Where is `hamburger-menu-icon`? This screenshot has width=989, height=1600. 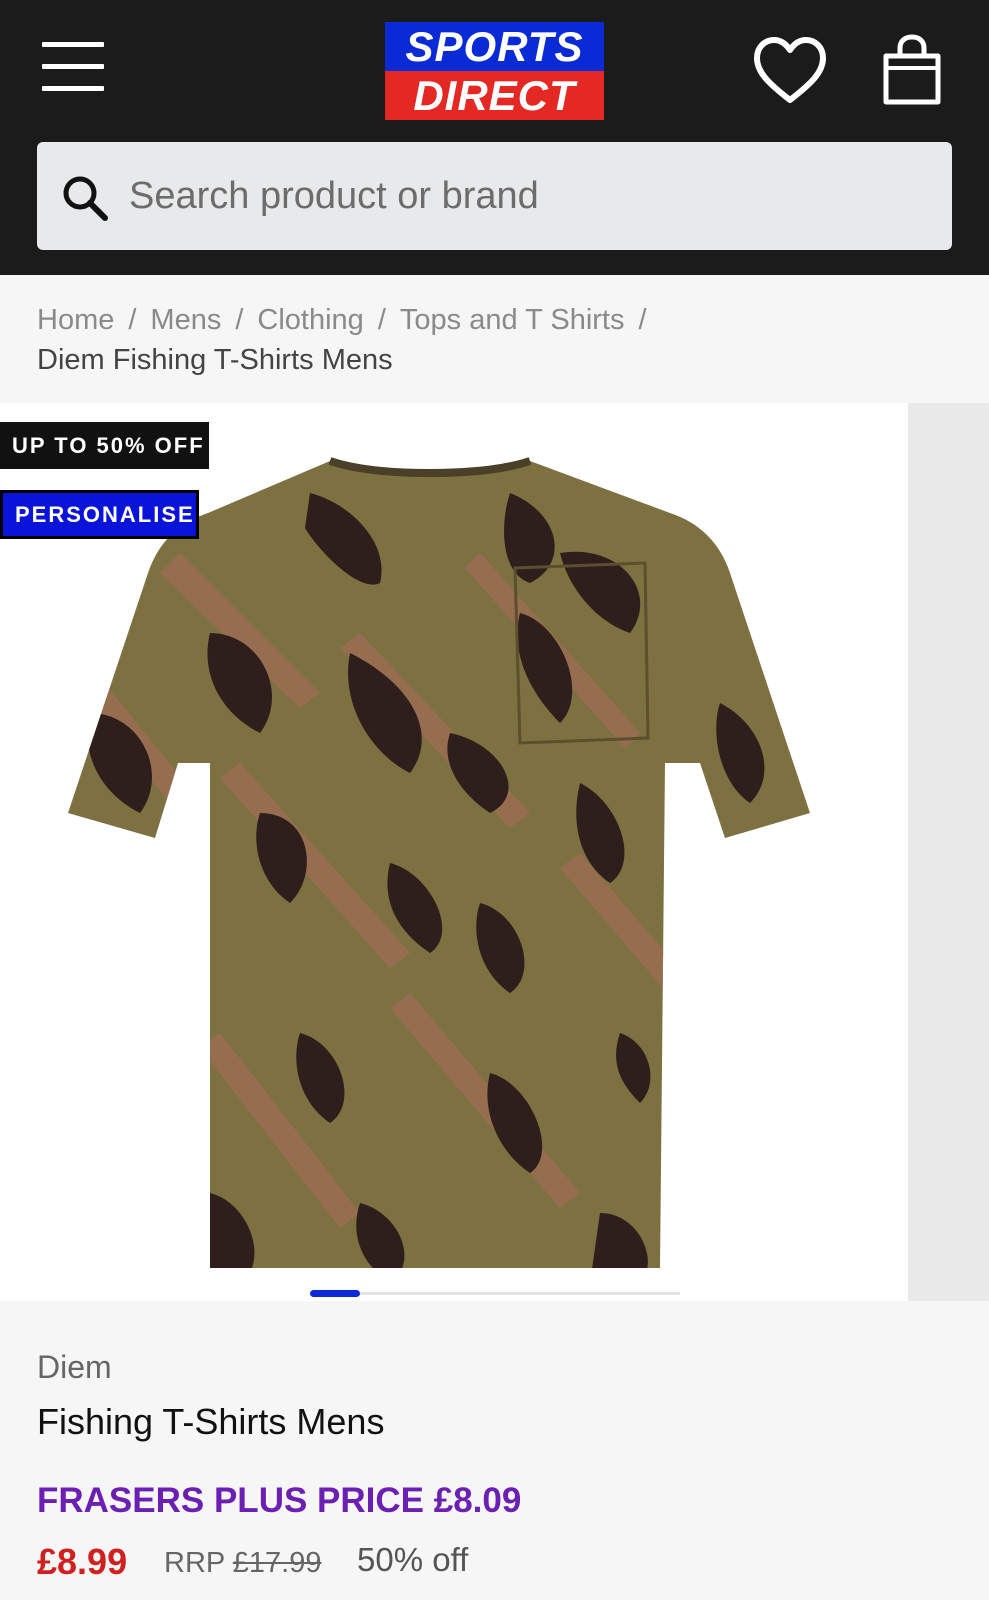 hamburger-menu-icon is located at coordinates (73, 68).